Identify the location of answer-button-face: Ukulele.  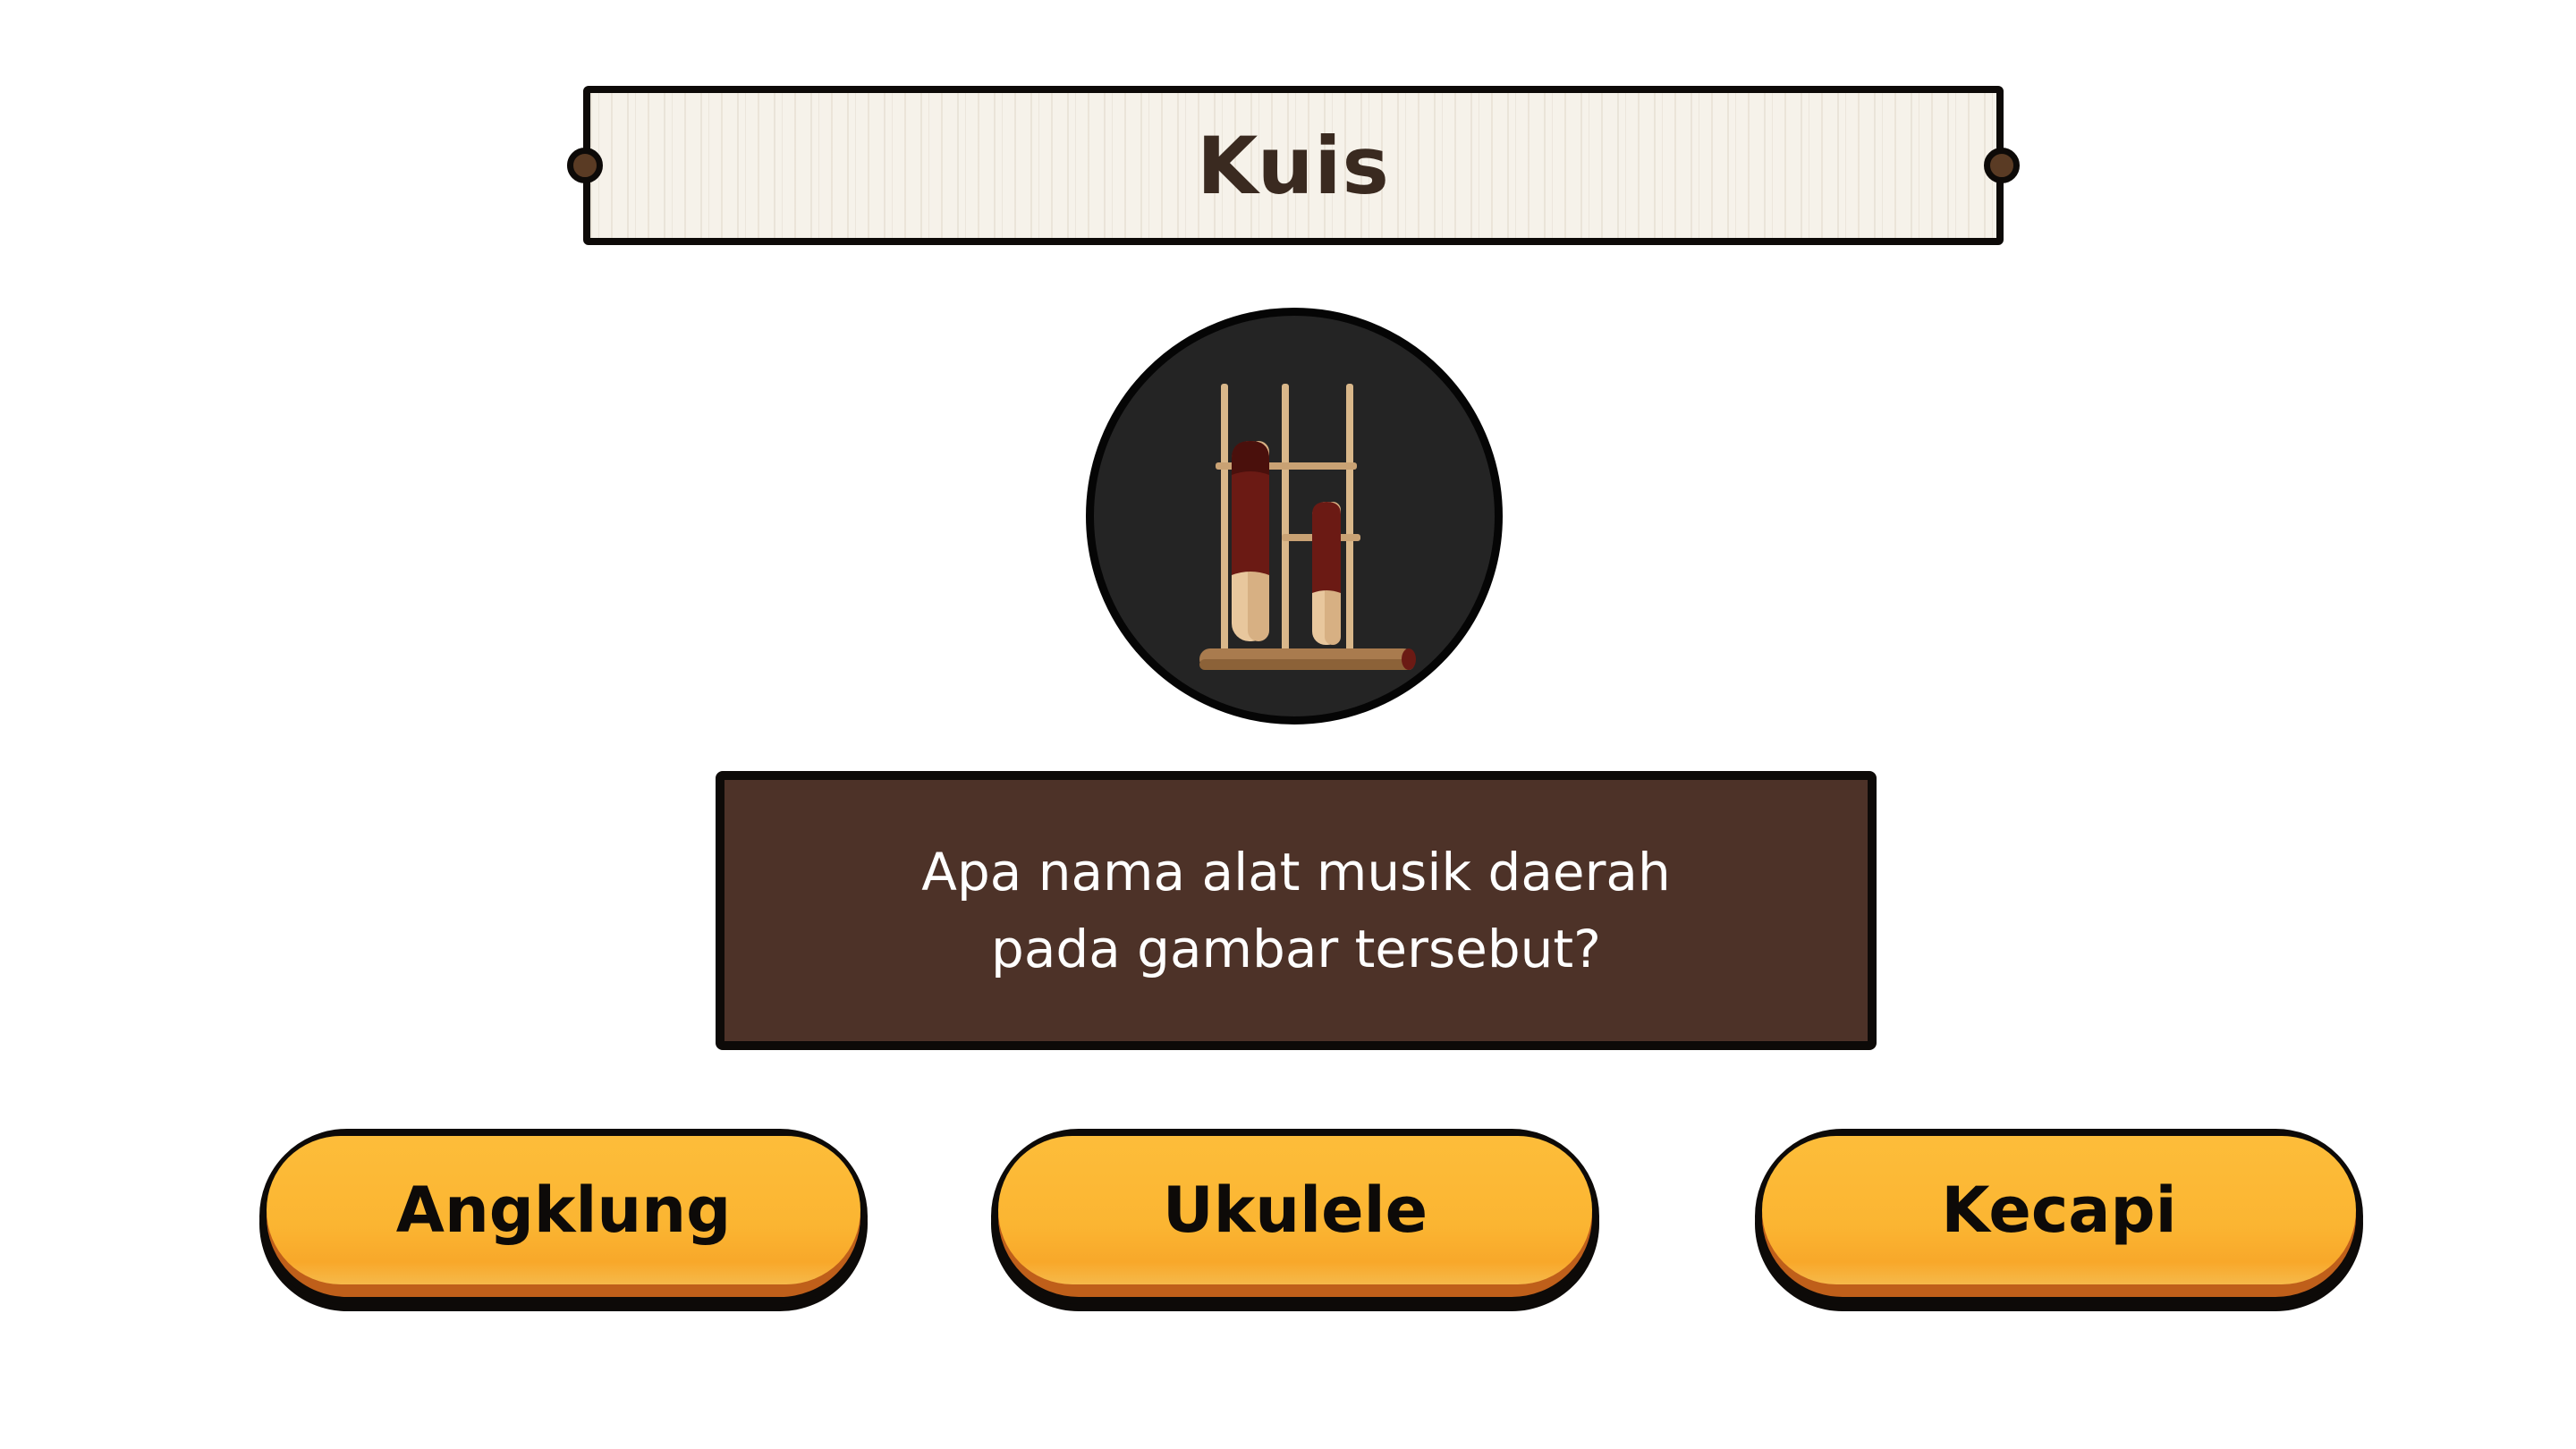
(1295, 1210).